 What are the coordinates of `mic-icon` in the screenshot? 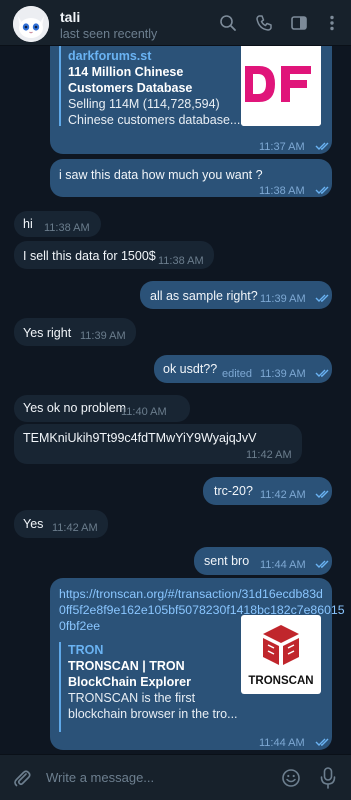 It's located at (328, 778).